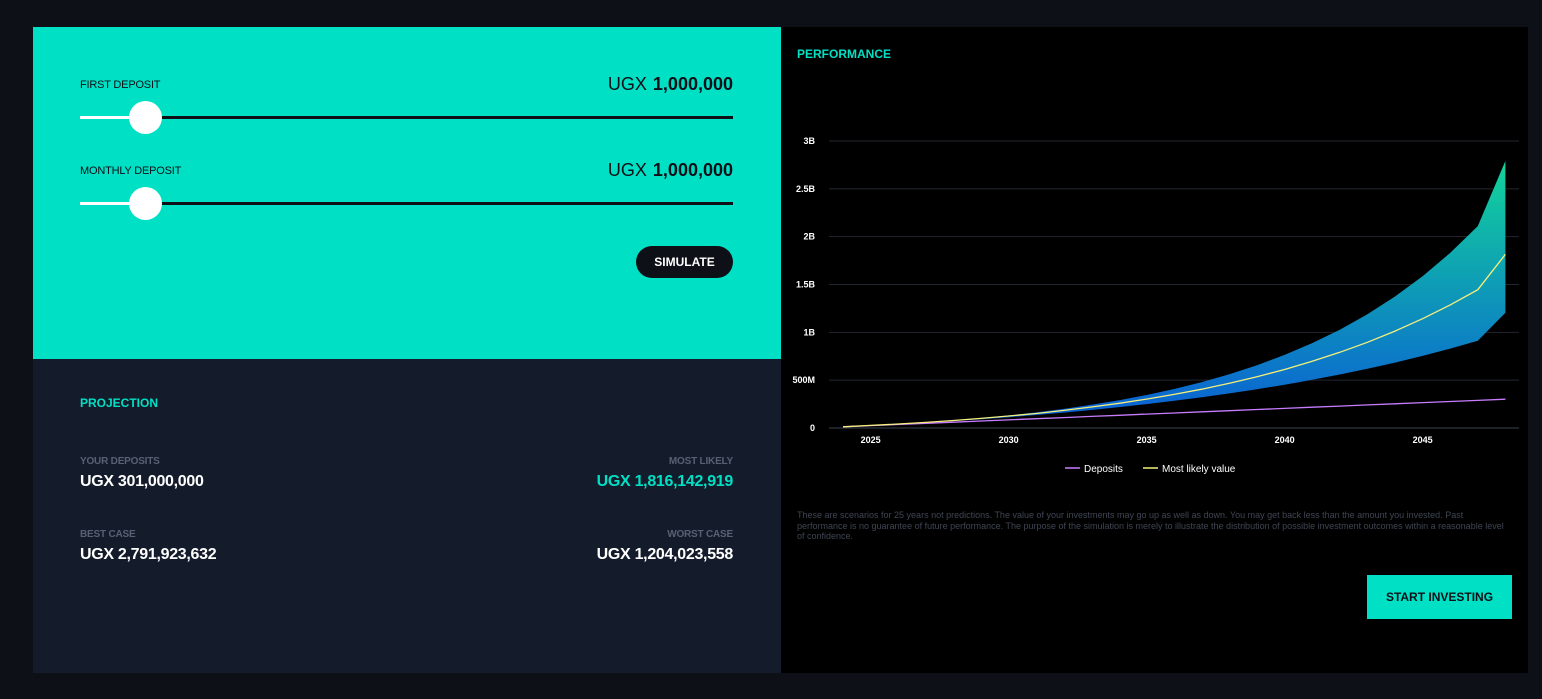  I want to click on your-deposits-label: YOUR DEPOSITS, so click(120, 461).